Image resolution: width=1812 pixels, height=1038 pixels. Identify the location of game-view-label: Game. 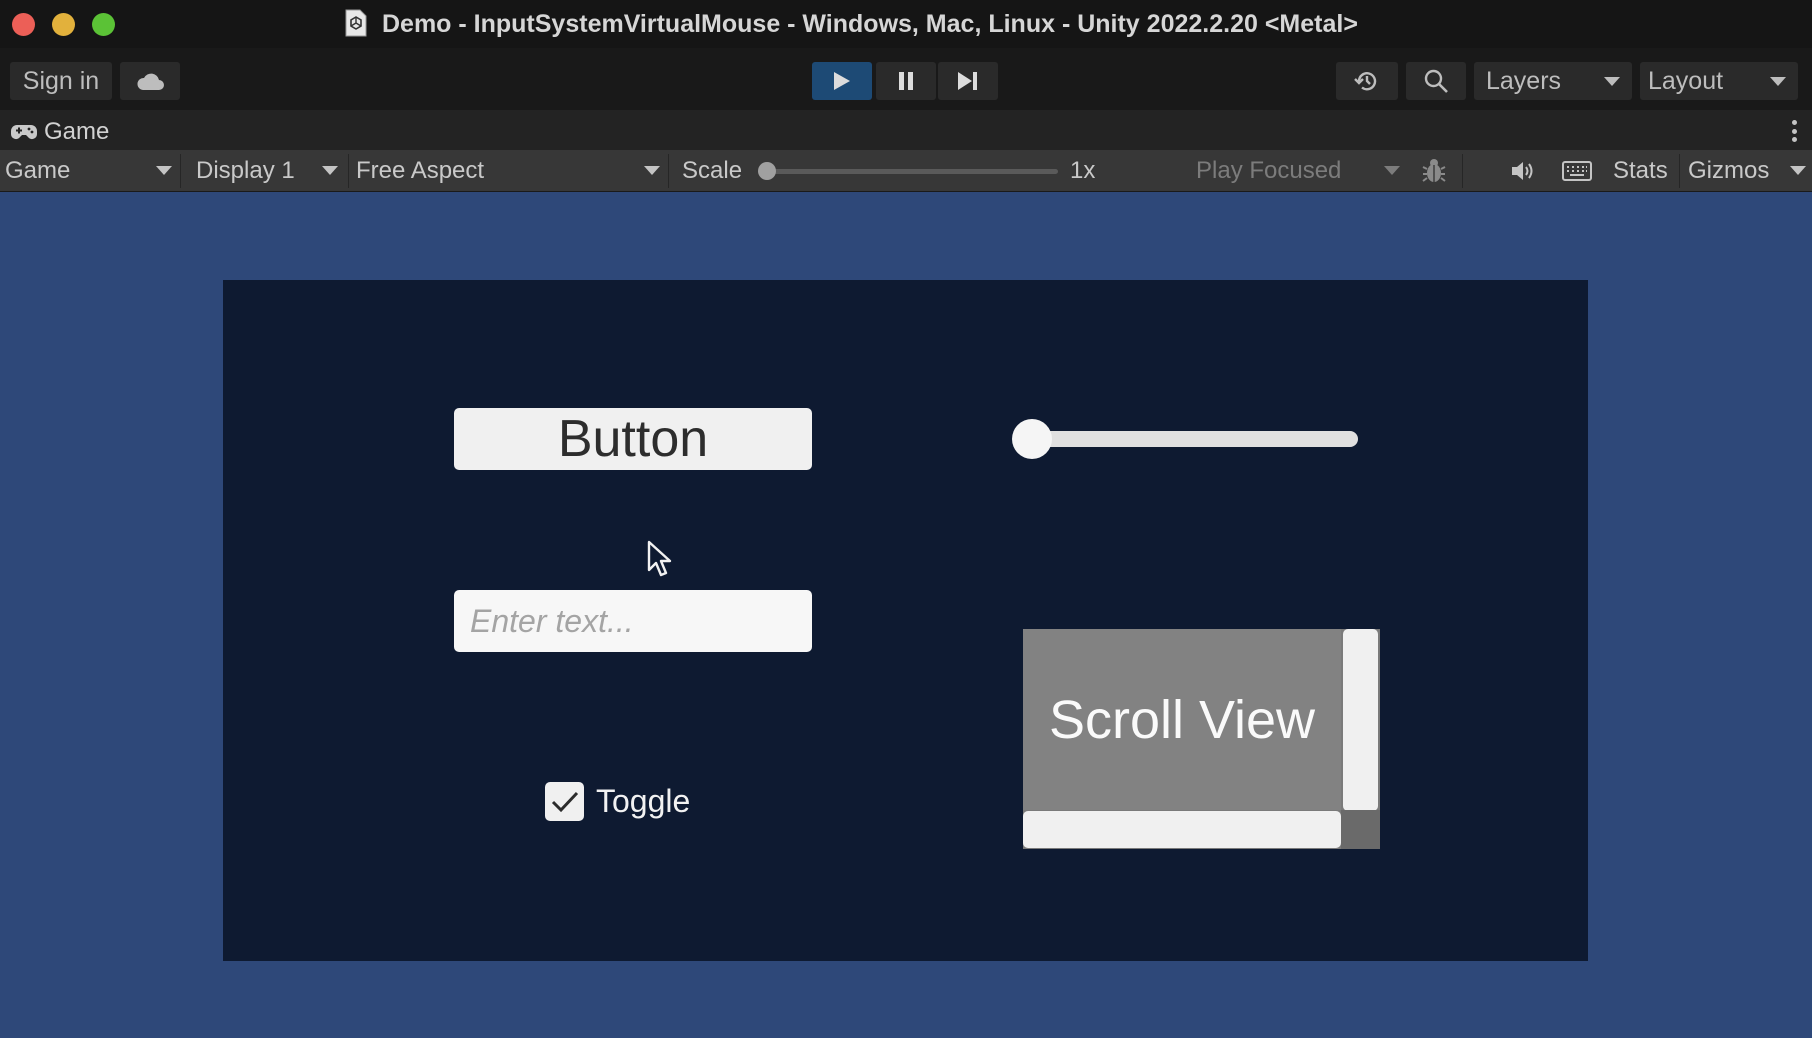
(38, 170).